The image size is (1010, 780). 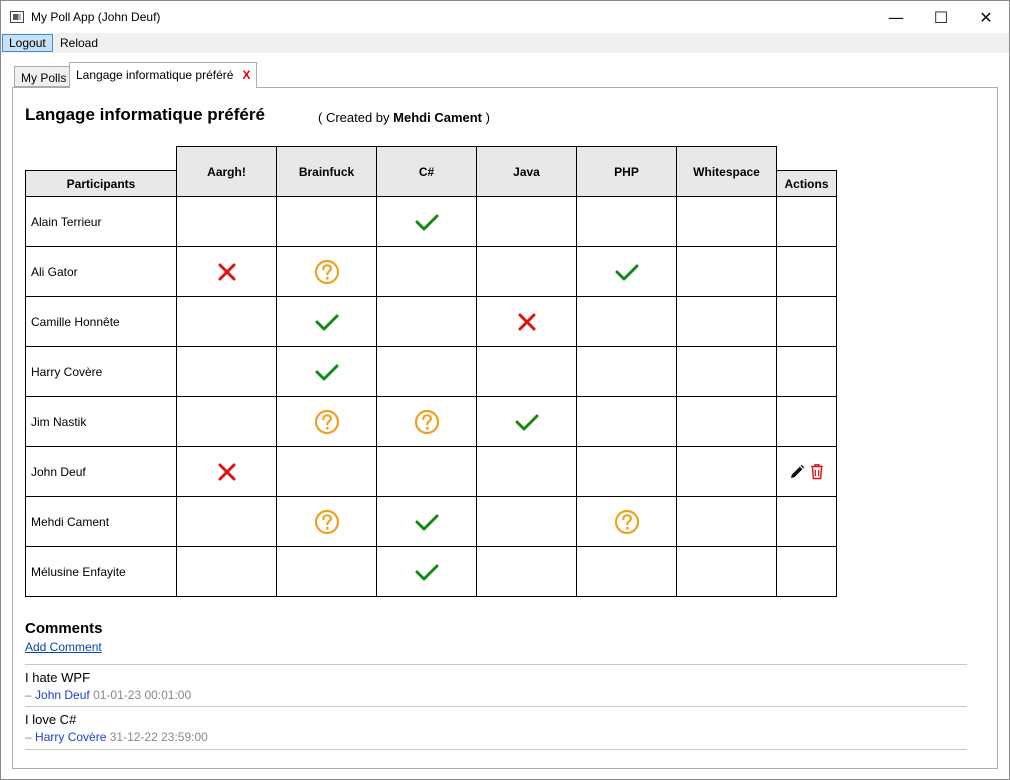 What do you see at coordinates (70, 737) in the screenshot?
I see `comment-author: Harry Covère` at bounding box center [70, 737].